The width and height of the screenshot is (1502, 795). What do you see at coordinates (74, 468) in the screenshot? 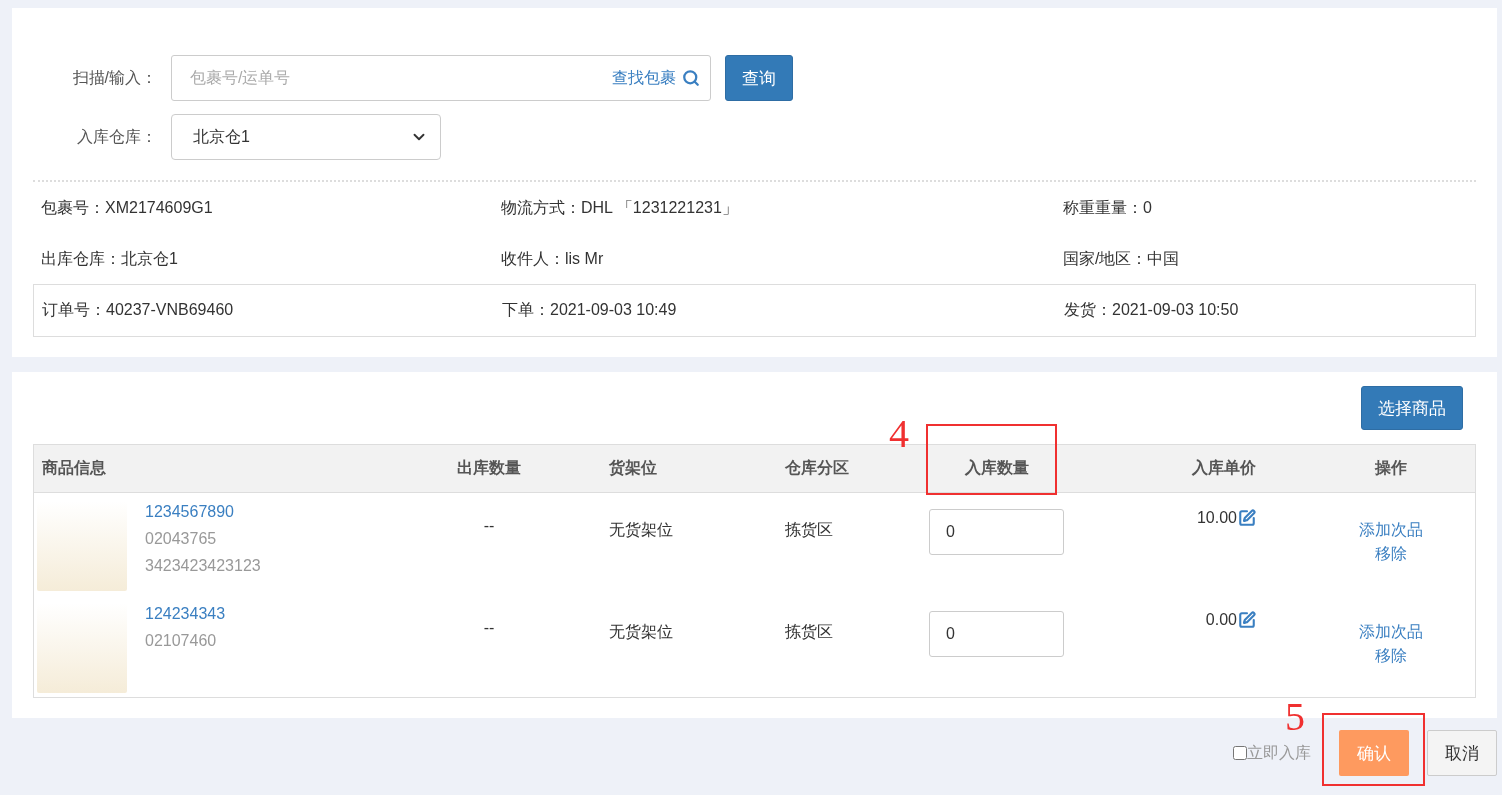
I see `column-header: 商品信息` at bounding box center [74, 468].